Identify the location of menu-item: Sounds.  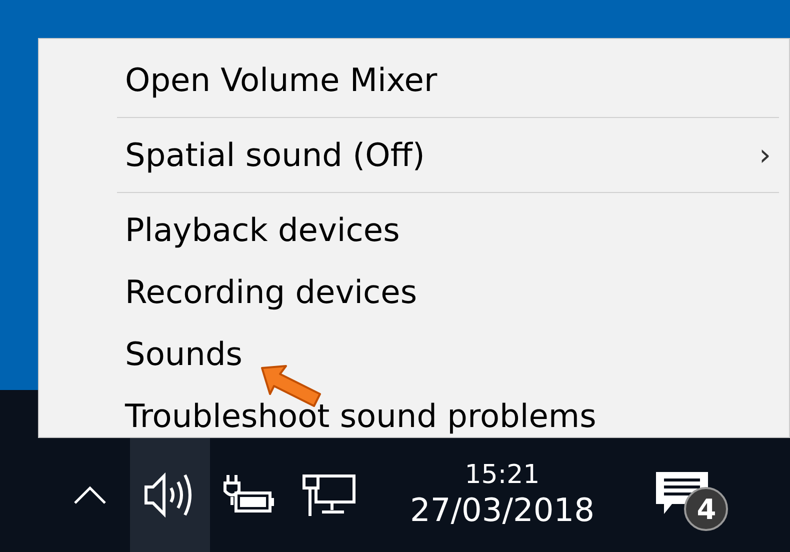
(414, 354).